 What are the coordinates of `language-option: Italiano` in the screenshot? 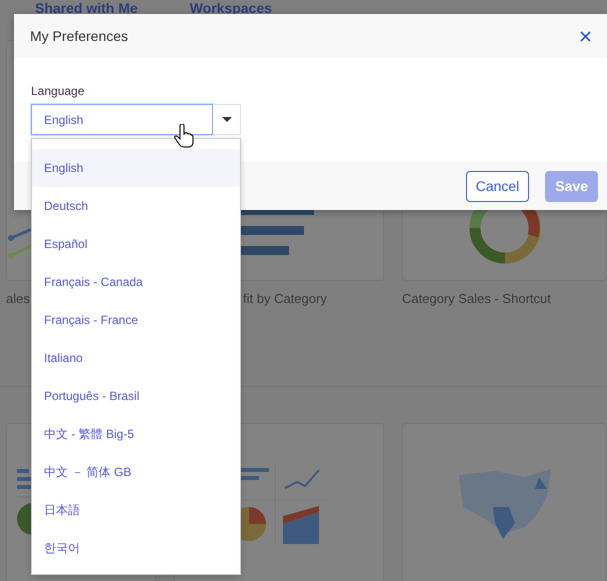 It's located at (136, 358).